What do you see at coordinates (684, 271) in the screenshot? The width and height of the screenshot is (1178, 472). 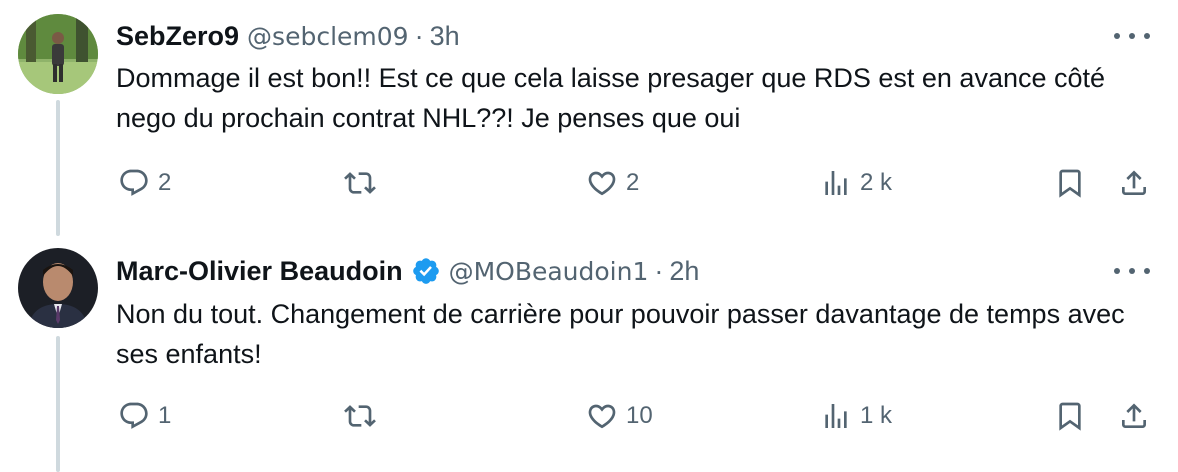 I see `timestamp: 2h` at bounding box center [684, 271].